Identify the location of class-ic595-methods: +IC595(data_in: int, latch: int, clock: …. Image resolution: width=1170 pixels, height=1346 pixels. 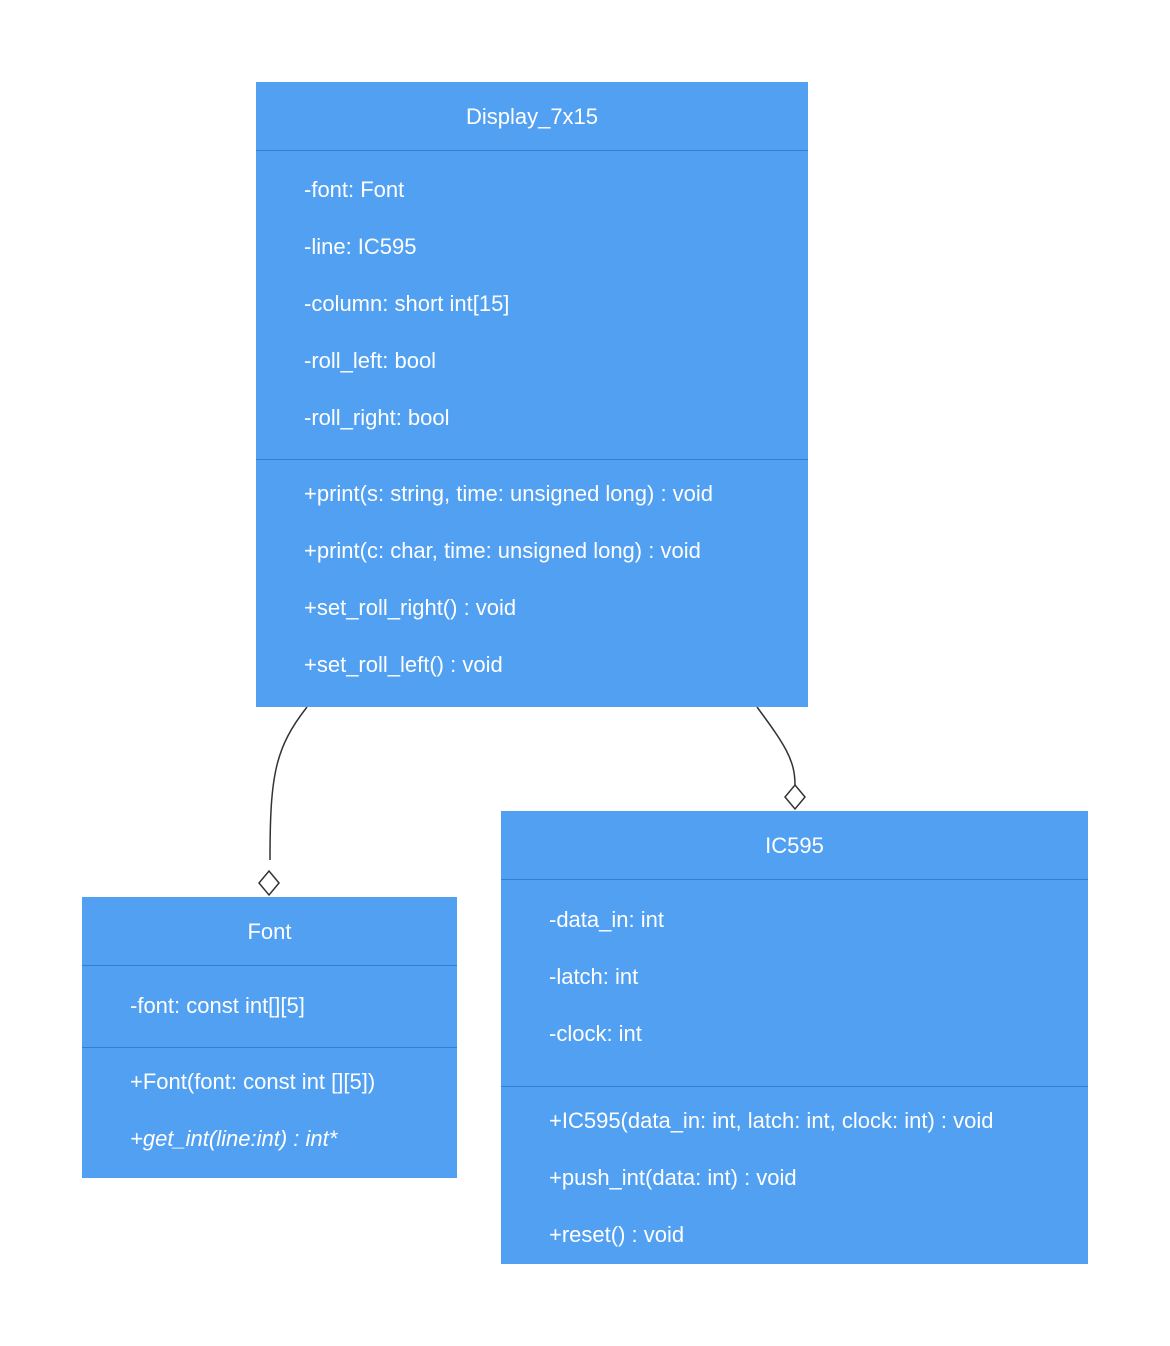
(794, 1175).